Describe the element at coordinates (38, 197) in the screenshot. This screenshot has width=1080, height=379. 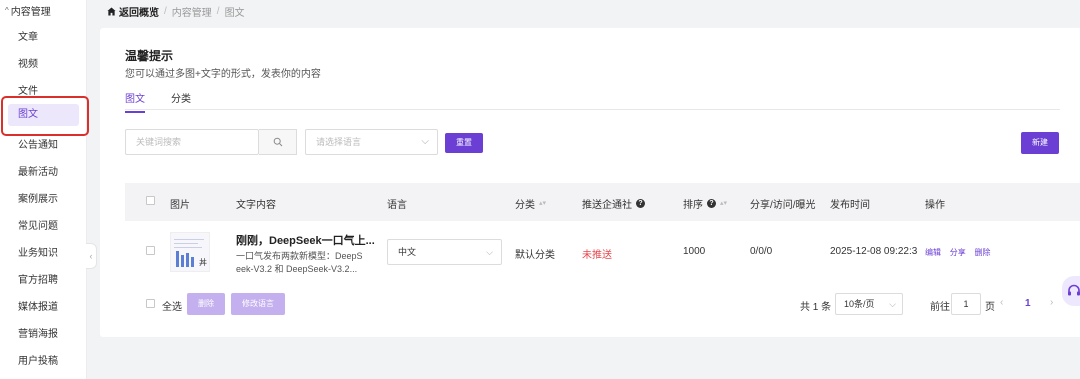
I see `sidebar-item-cases: 案例展示` at that location.